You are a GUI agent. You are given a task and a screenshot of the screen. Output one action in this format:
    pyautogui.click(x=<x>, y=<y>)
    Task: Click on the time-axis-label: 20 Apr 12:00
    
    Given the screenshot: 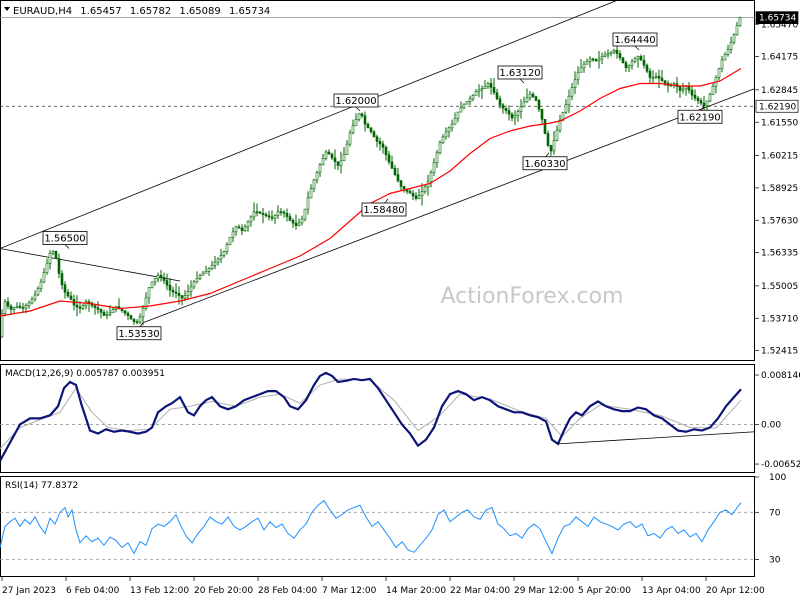 What is the action you would take?
    pyautogui.click(x=735, y=591)
    